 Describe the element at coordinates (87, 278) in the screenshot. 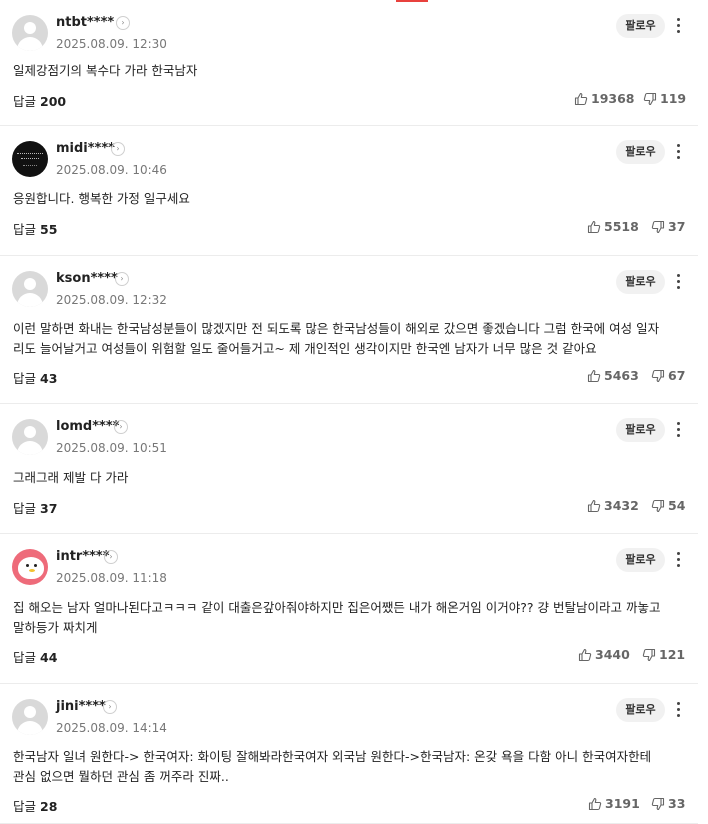

I see `nickname: kson****` at that location.